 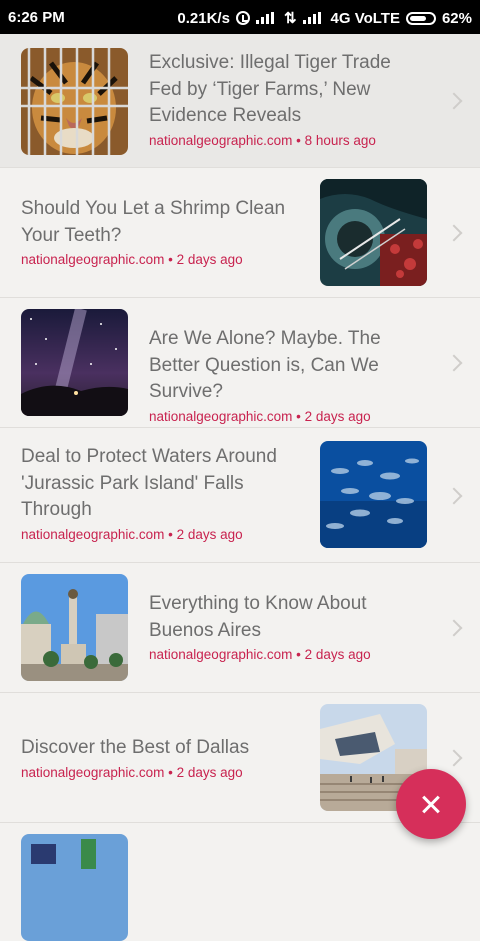 I want to click on article-item, so click(x=240, y=882).